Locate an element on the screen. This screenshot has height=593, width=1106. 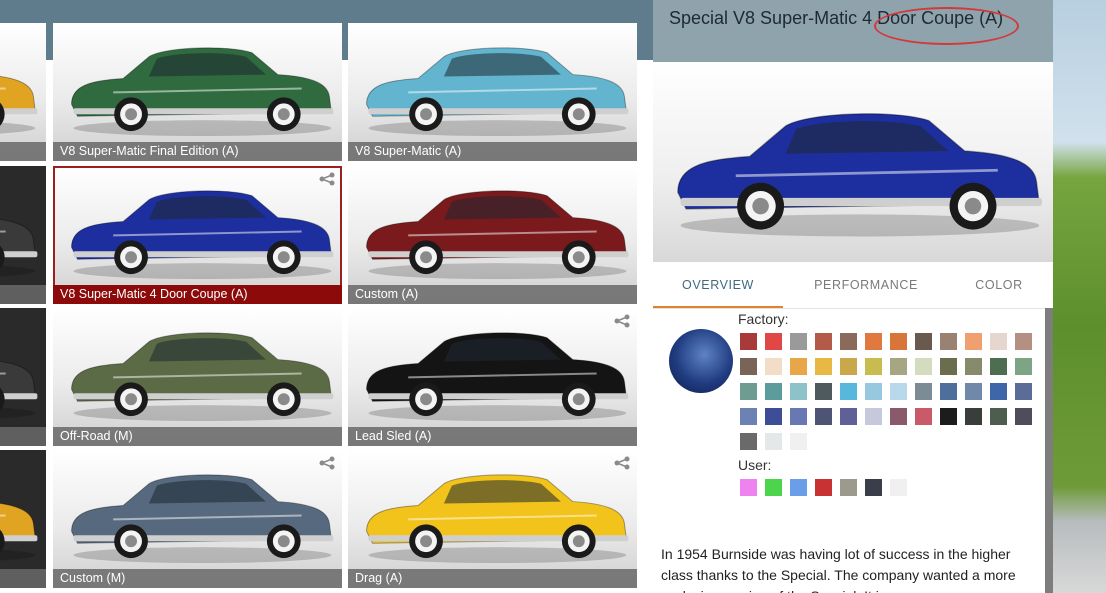
info-tabs: OVERVIEW PERFORMANCE COLOR is located at coordinates (853, 285).